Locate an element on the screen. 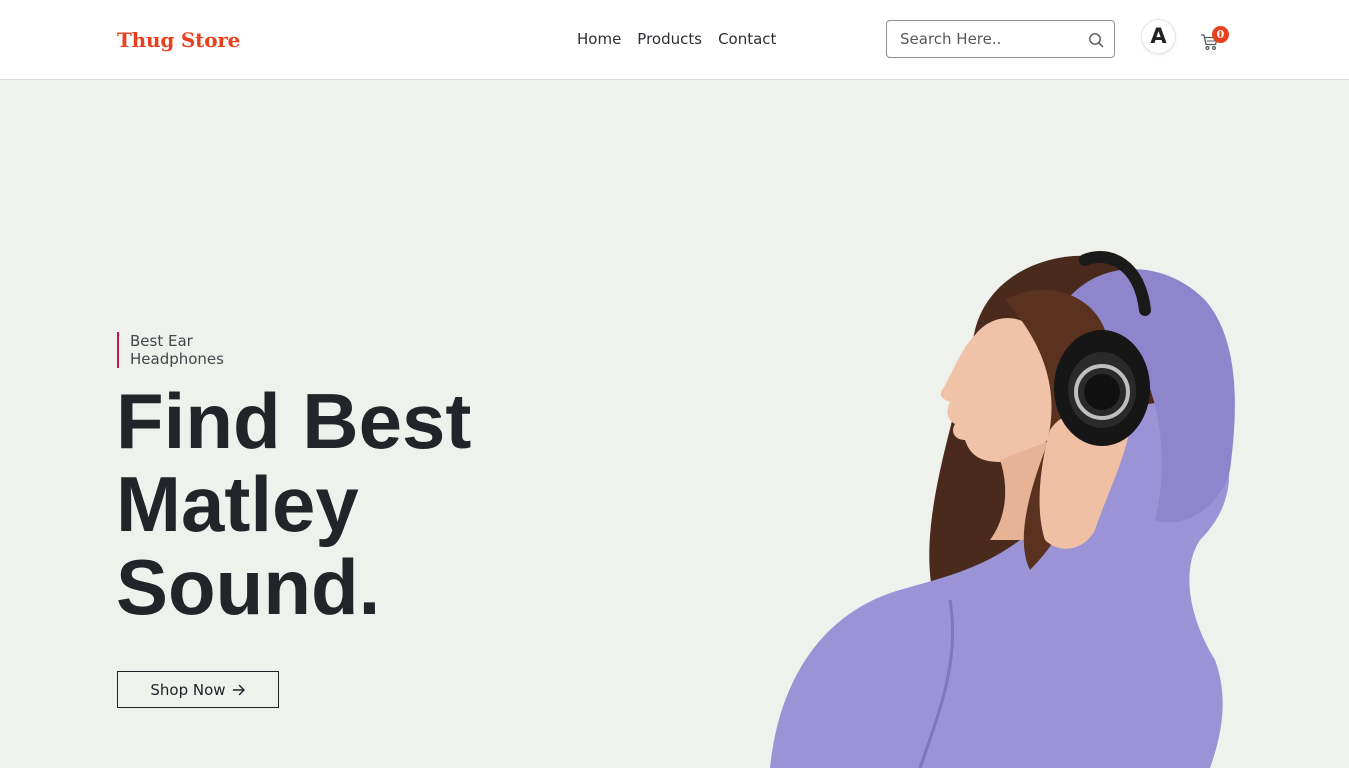 The width and height of the screenshot is (1349, 768). hero-title-line: Sound. is located at coordinates (248, 587).